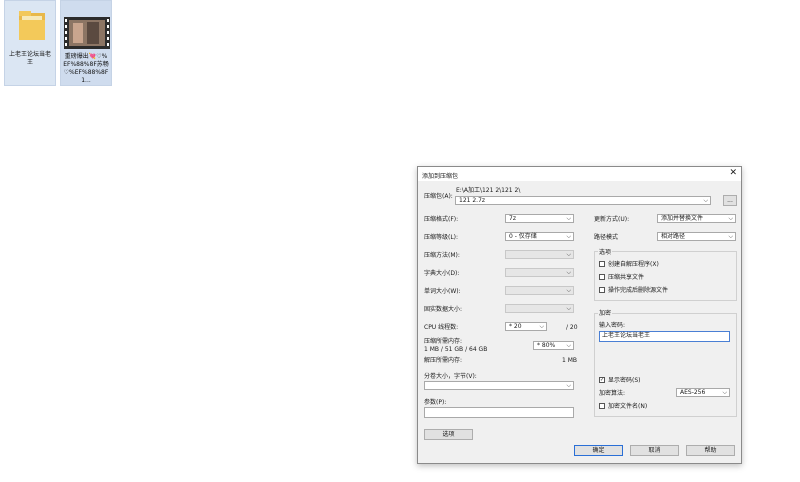 This screenshot has height=482, width=800. What do you see at coordinates (499, 412) in the screenshot?
I see `params-input` at bounding box center [499, 412].